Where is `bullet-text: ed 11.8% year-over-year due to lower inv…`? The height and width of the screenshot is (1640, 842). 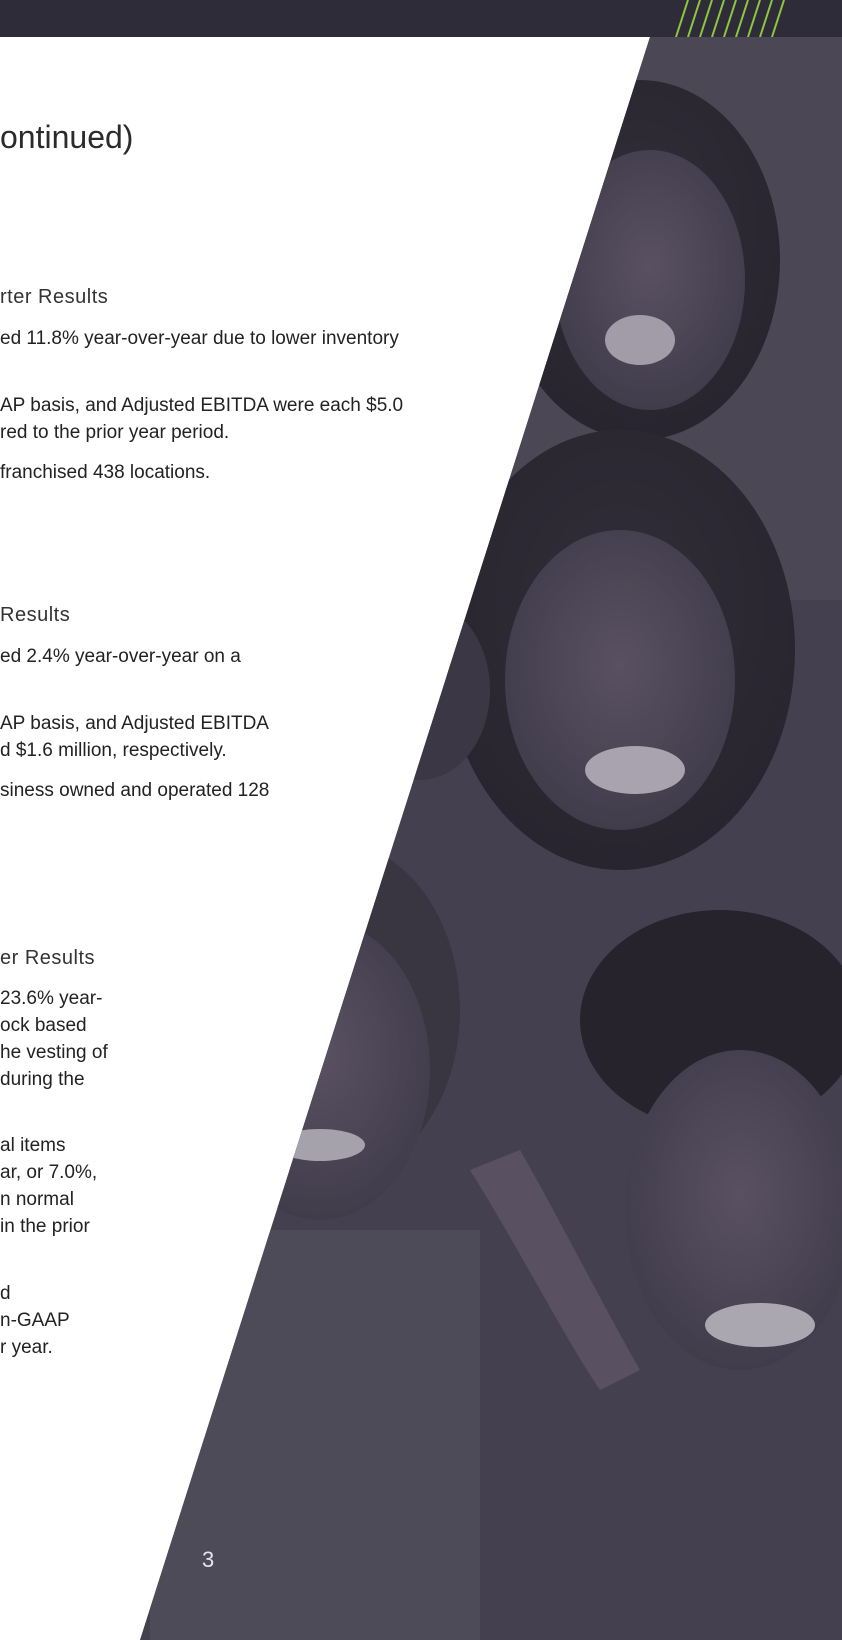 bullet-text: ed 11.8% year-over-year due to lower inv… is located at coordinates (199, 338).